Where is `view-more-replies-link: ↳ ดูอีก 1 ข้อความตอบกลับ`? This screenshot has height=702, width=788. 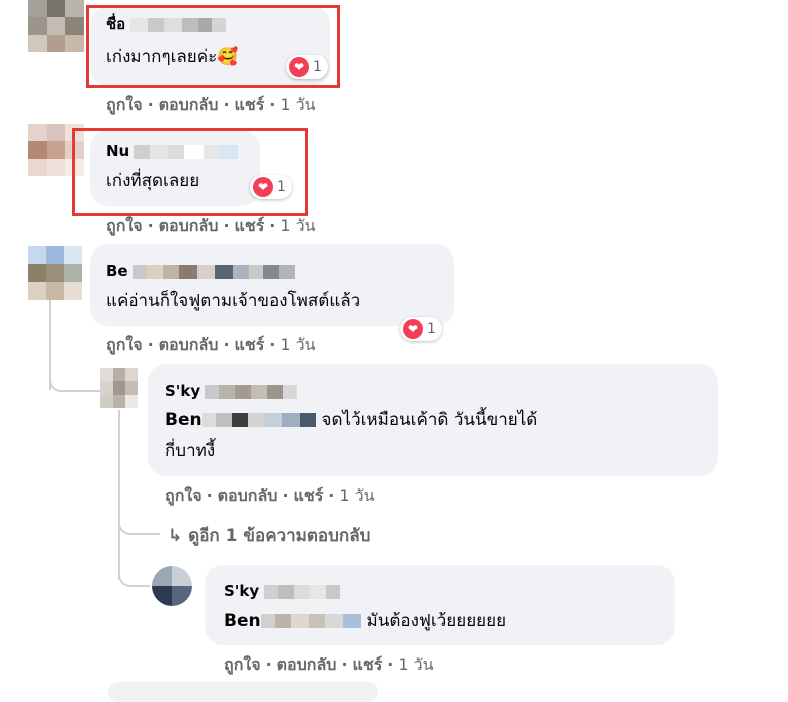 view-more-replies-link: ↳ ดูอีก 1 ข้อความตอบกลับ is located at coordinates (269, 535).